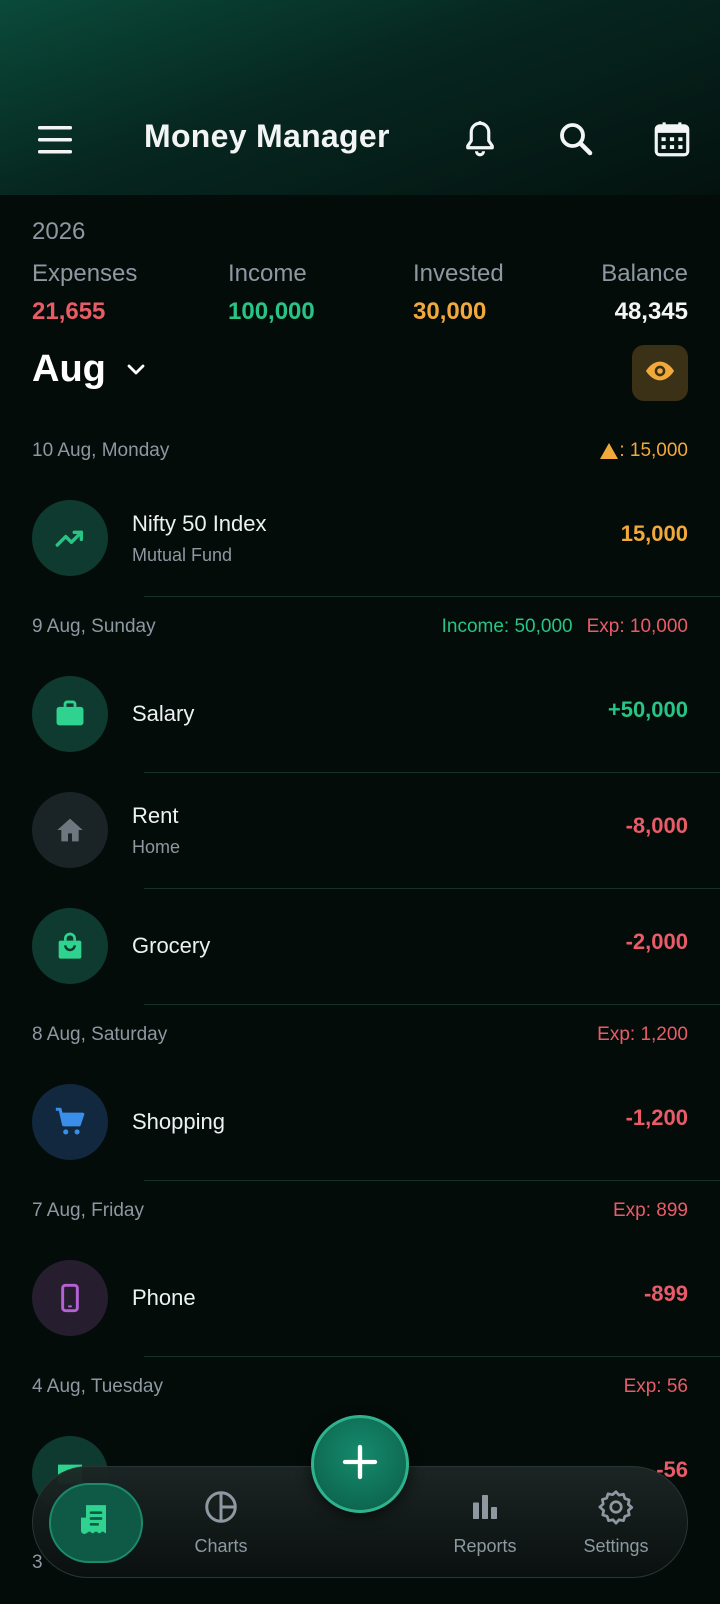  I want to click on income-total: Income: 50,000, so click(507, 626).